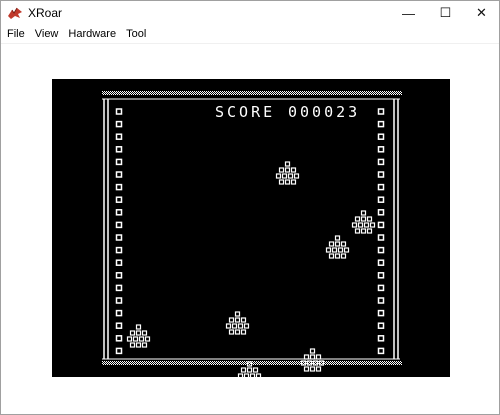 The image size is (500, 415). I want to click on menu-hardware: Hardware, so click(92, 34).